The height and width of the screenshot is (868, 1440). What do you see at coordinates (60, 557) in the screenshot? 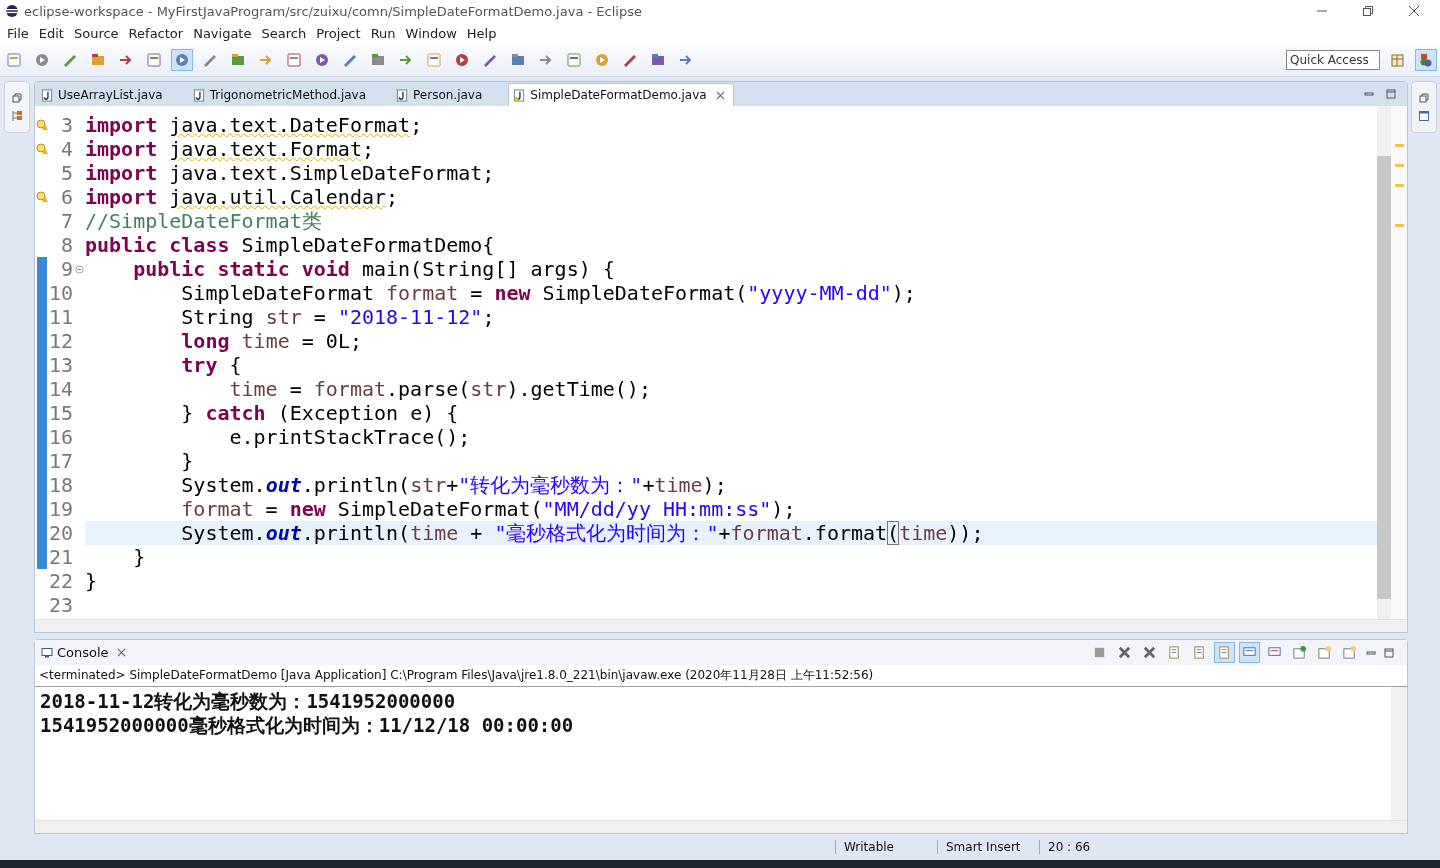
I see `line-number: 21` at bounding box center [60, 557].